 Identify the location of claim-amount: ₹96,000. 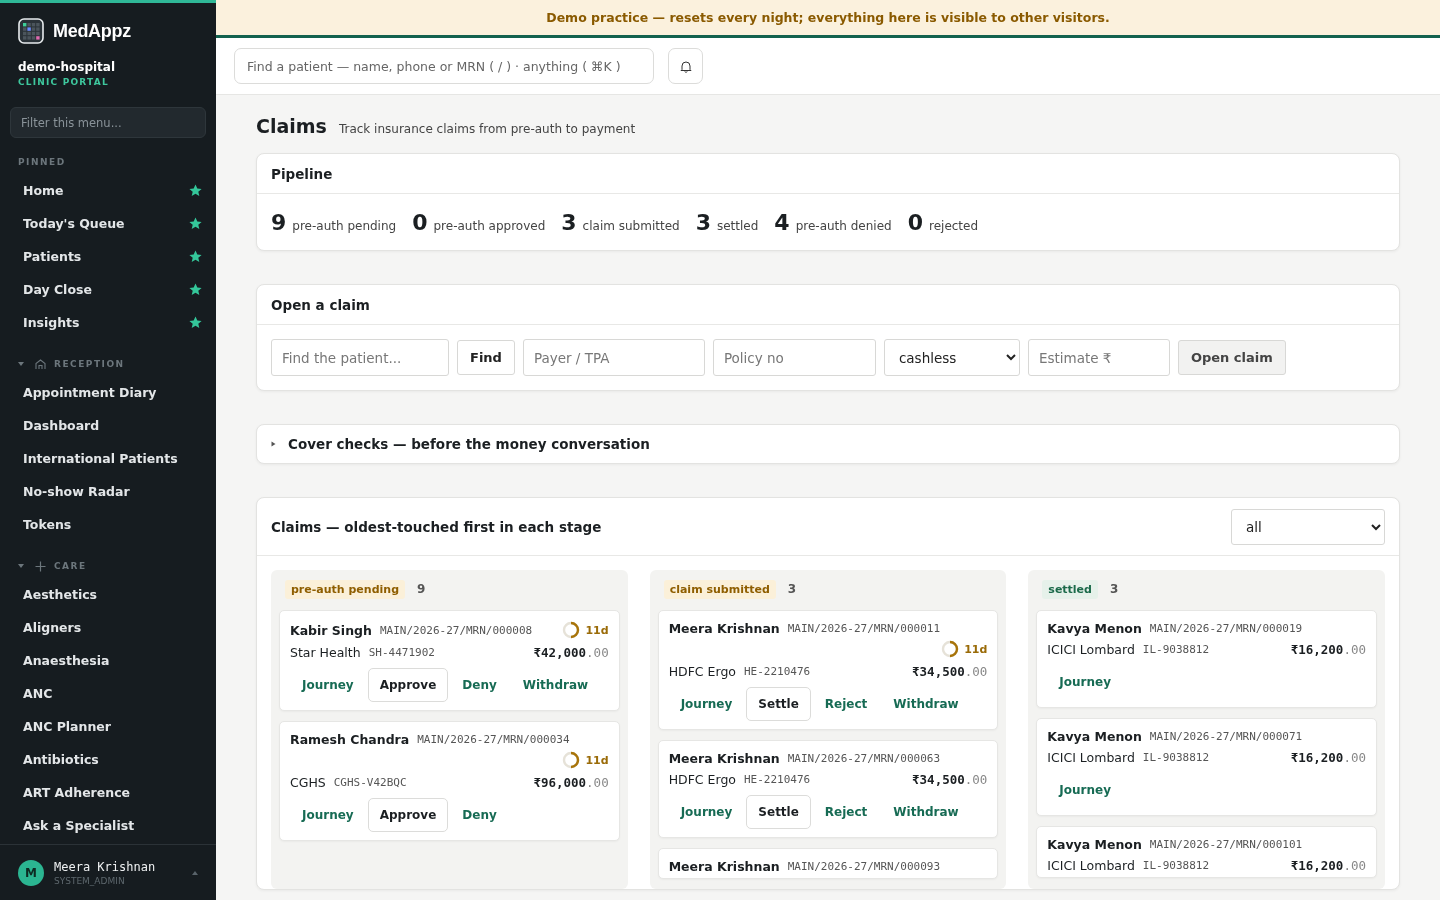
(560, 782).